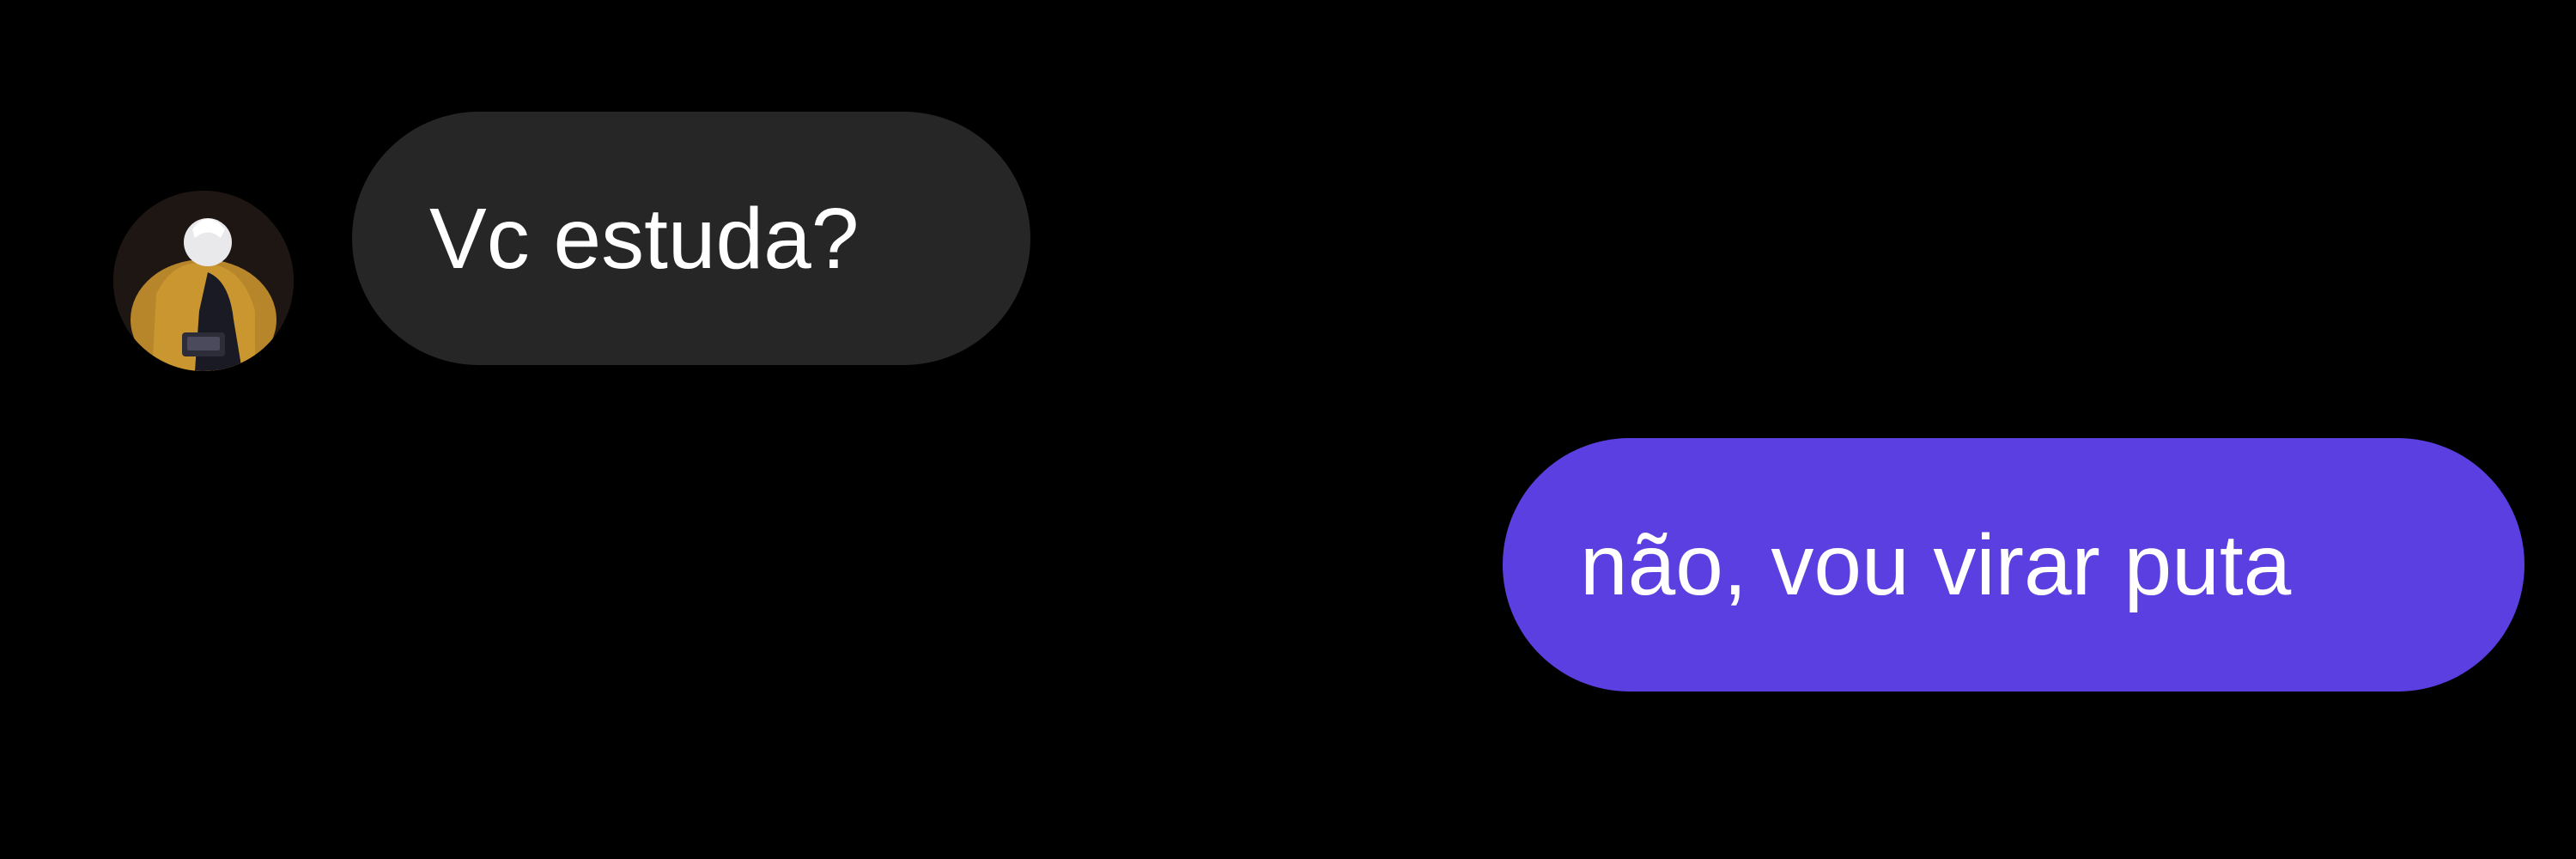 Image resolution: width=2576 pixels, height=859 pixels. What do you see at coordinates (1936, 564) in the screenshot?
I see `outgoing-message-text: não, vou virar puta` at bounding box center [1936, 564].